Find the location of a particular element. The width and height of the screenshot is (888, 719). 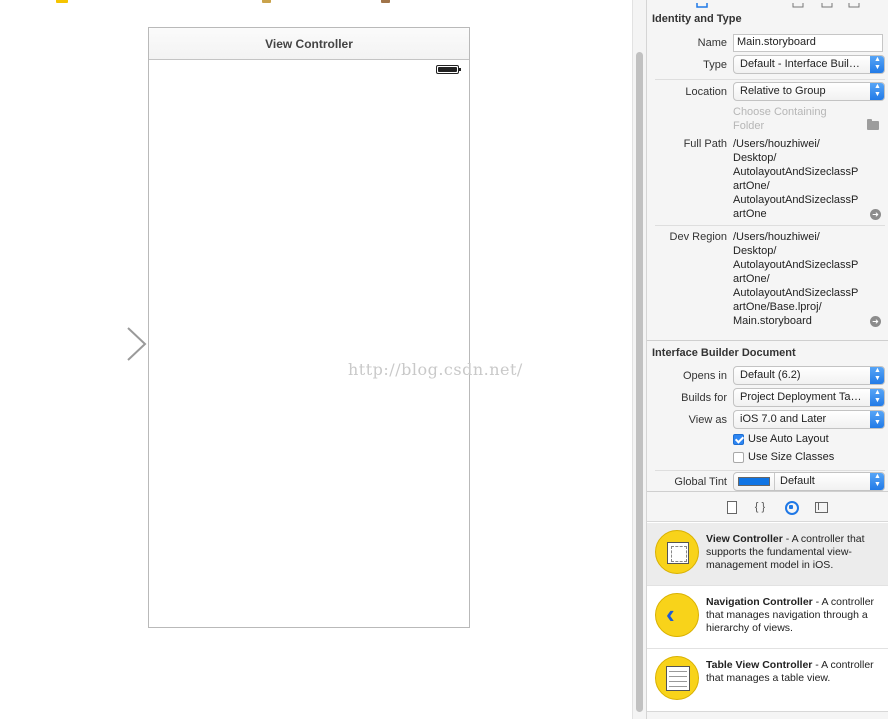

builds-for-label: Builds for is located at coordinates (704, 398).